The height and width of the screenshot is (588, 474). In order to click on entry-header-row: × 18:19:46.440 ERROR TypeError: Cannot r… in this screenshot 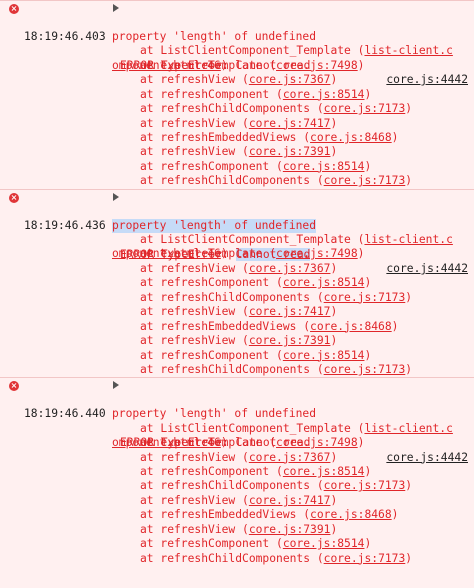, I will do `click(237, 421)`.